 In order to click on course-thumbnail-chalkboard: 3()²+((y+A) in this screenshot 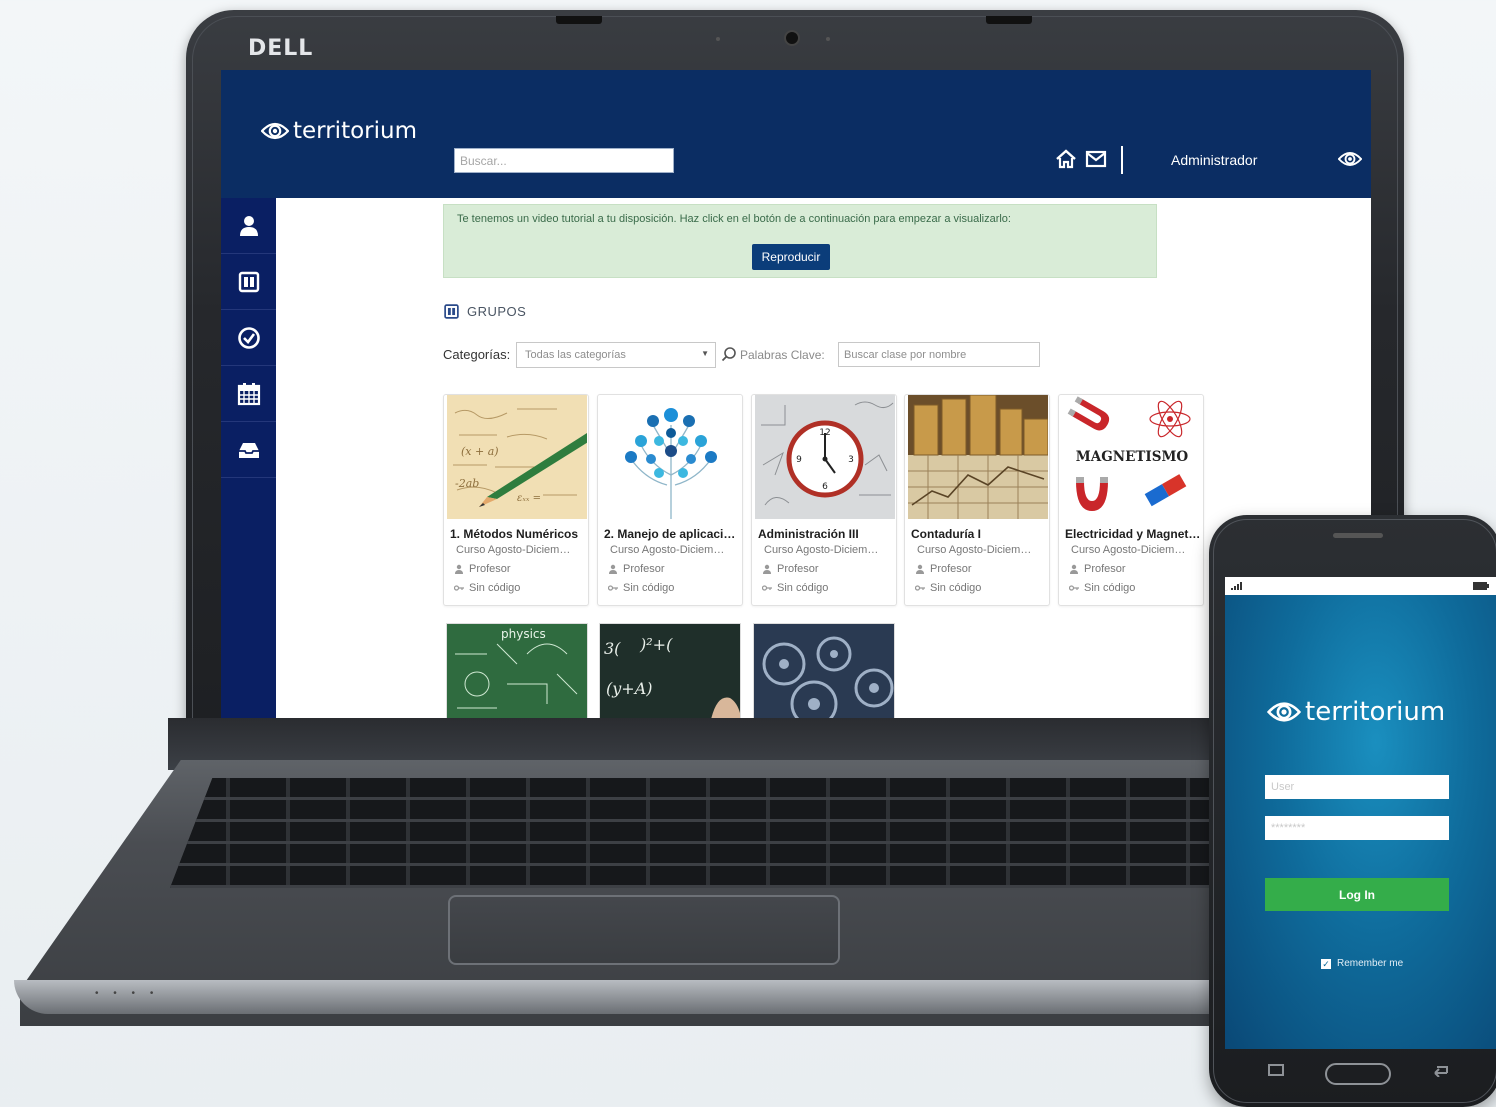, I will do `click(670, 670)`.